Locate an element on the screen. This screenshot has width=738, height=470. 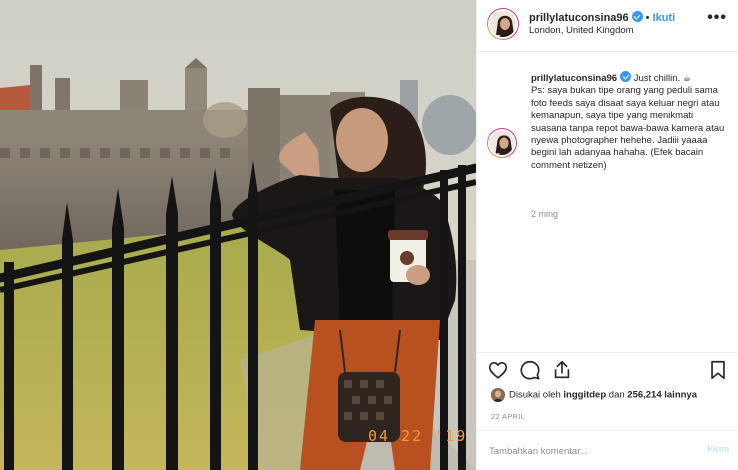
bookmark-icon is located at coordinates (718, 370).